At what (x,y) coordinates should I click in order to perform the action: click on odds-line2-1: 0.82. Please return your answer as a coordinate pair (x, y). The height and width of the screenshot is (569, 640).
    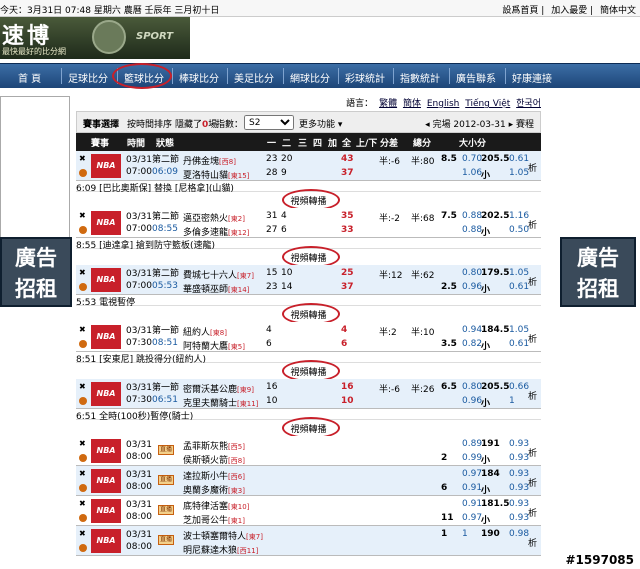
    Looking at the image, I should click on (472, 344).